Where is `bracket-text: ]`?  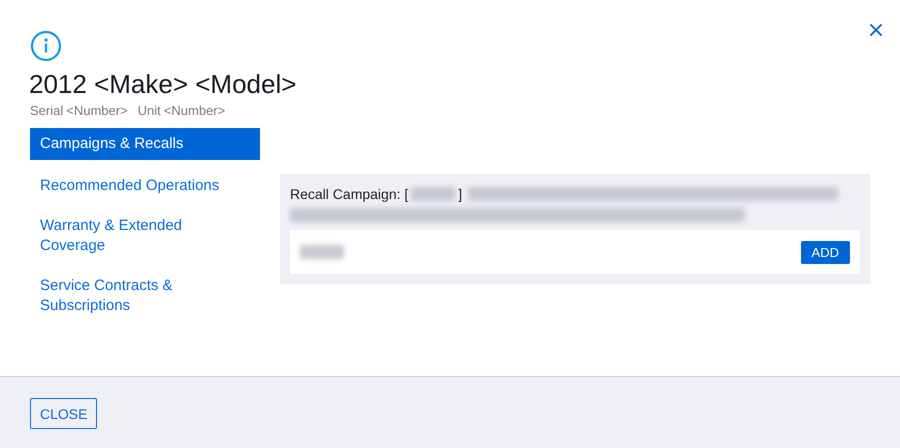 bracket-text: ] is located at coordinates (460, 194).